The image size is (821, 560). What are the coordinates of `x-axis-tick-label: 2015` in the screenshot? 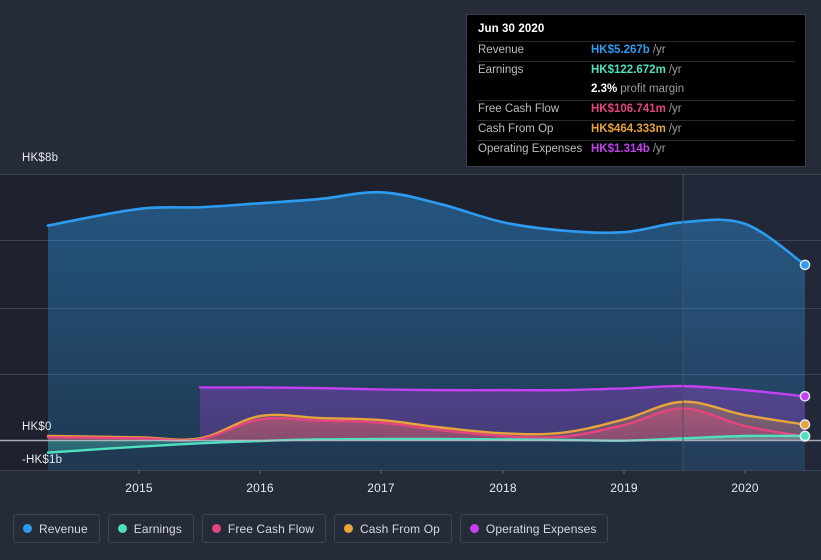 It's located at (139, 488).